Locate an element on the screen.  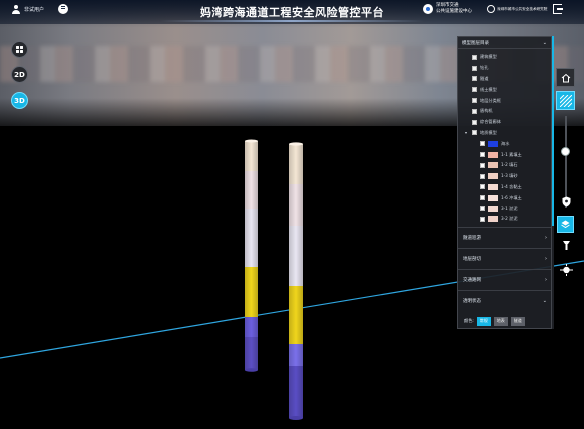
org1-line2: 公共设施建设中心 is located at coordinates (454, 11).